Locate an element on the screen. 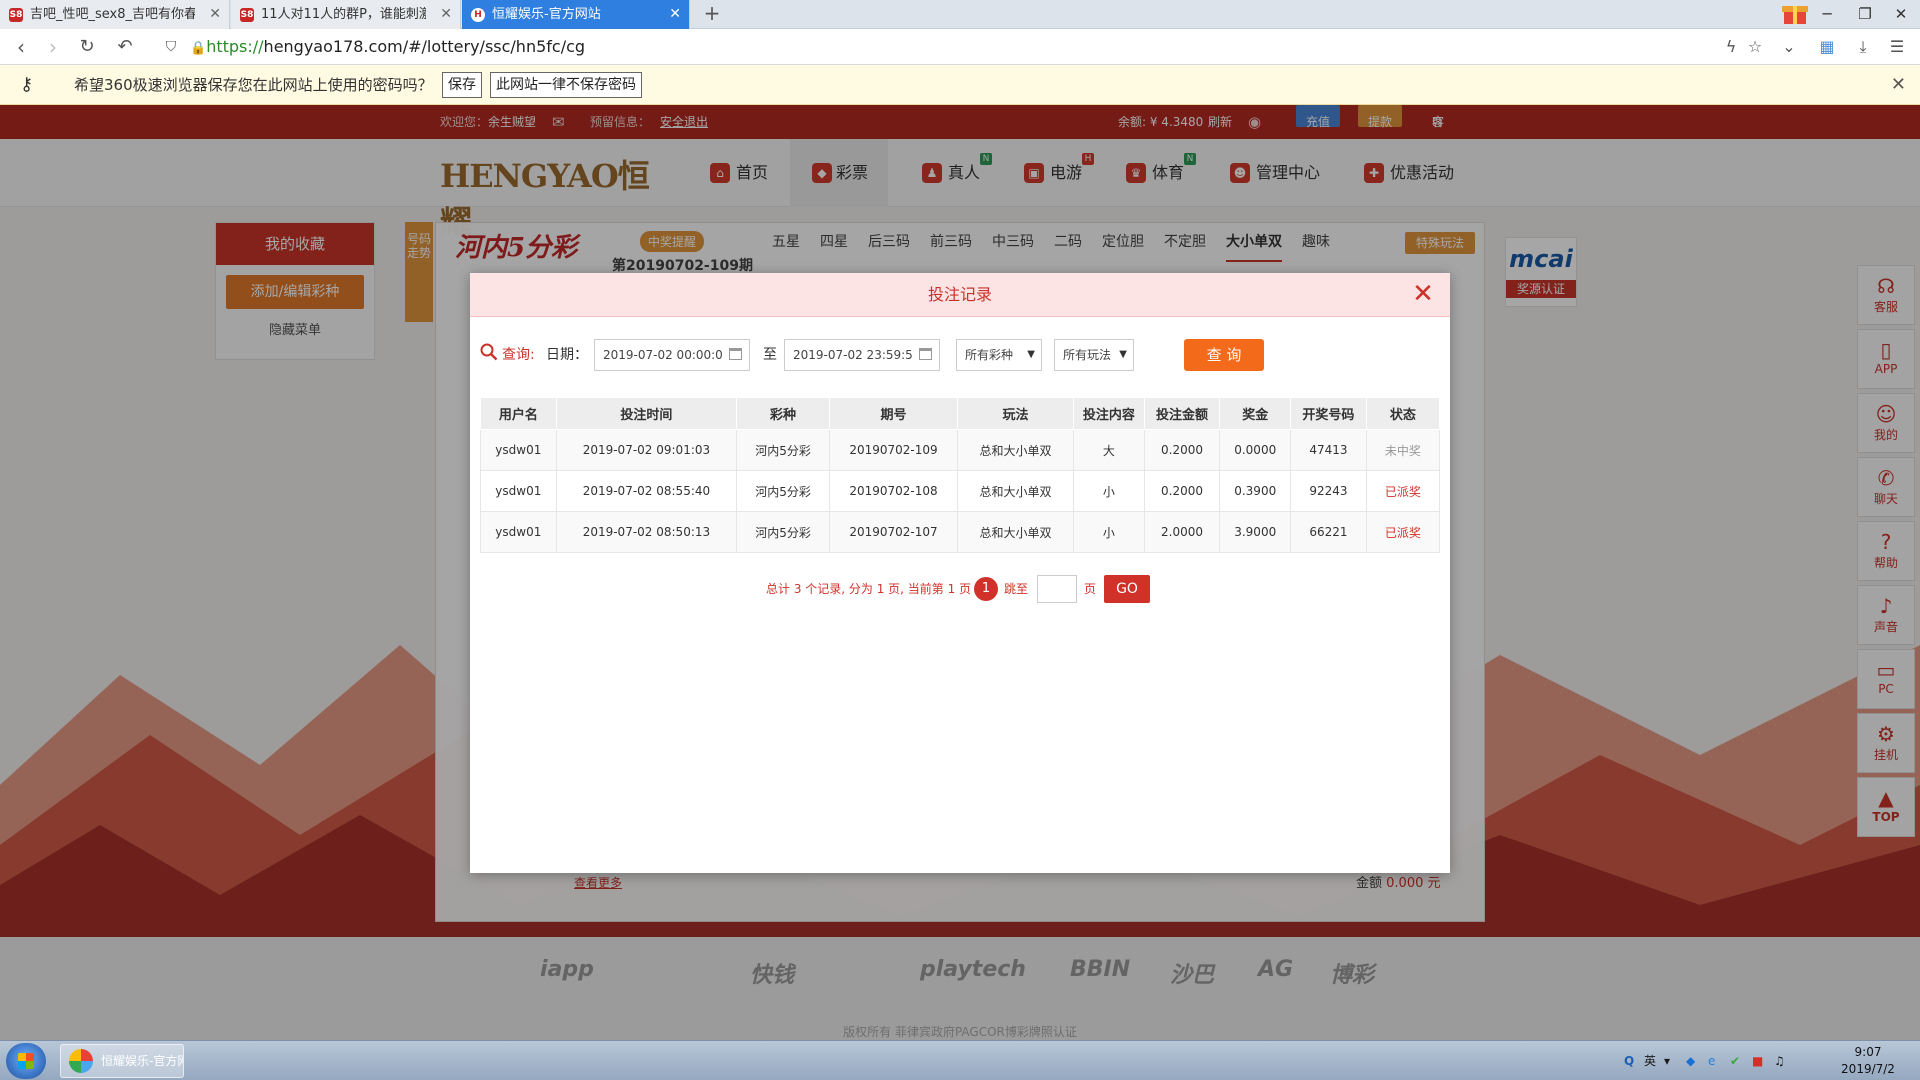 The width and height of the screenshot is (1920, 1080). tab-title: 11人对11人的群P，谁能刺激你 is located at coordinates (343, 14).